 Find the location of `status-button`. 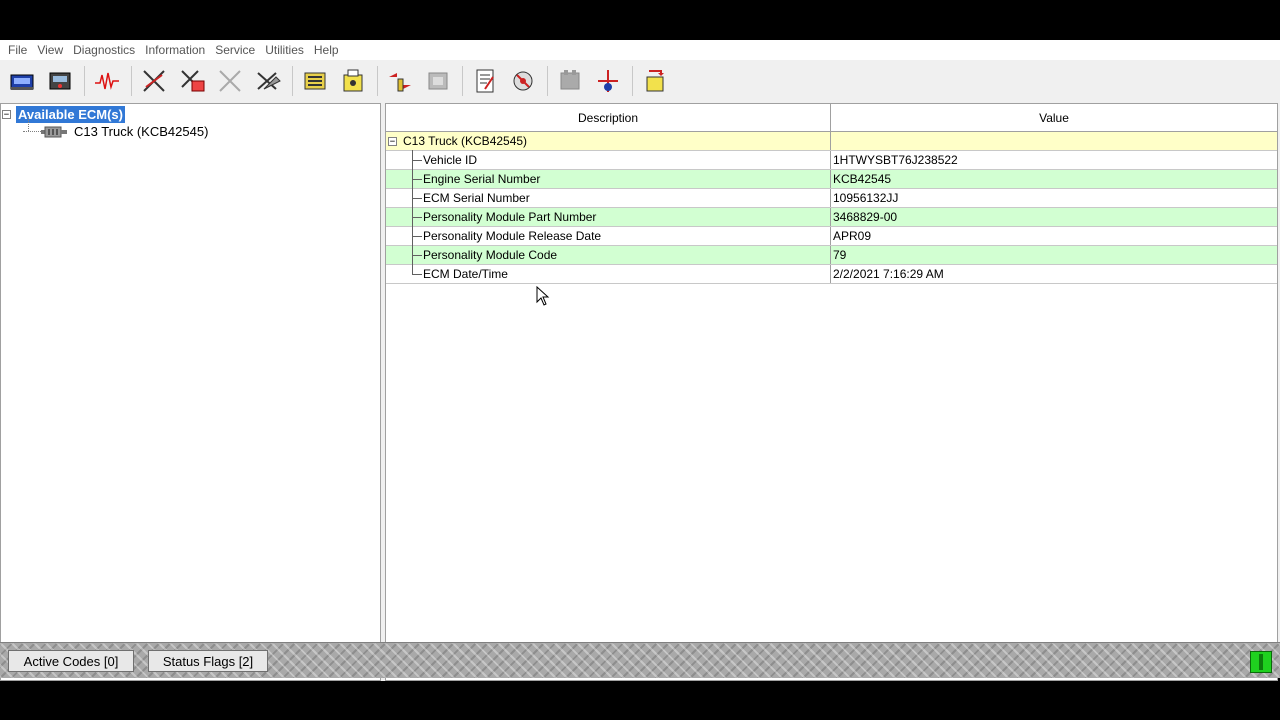

status-button is located at coordinates (107, 81).